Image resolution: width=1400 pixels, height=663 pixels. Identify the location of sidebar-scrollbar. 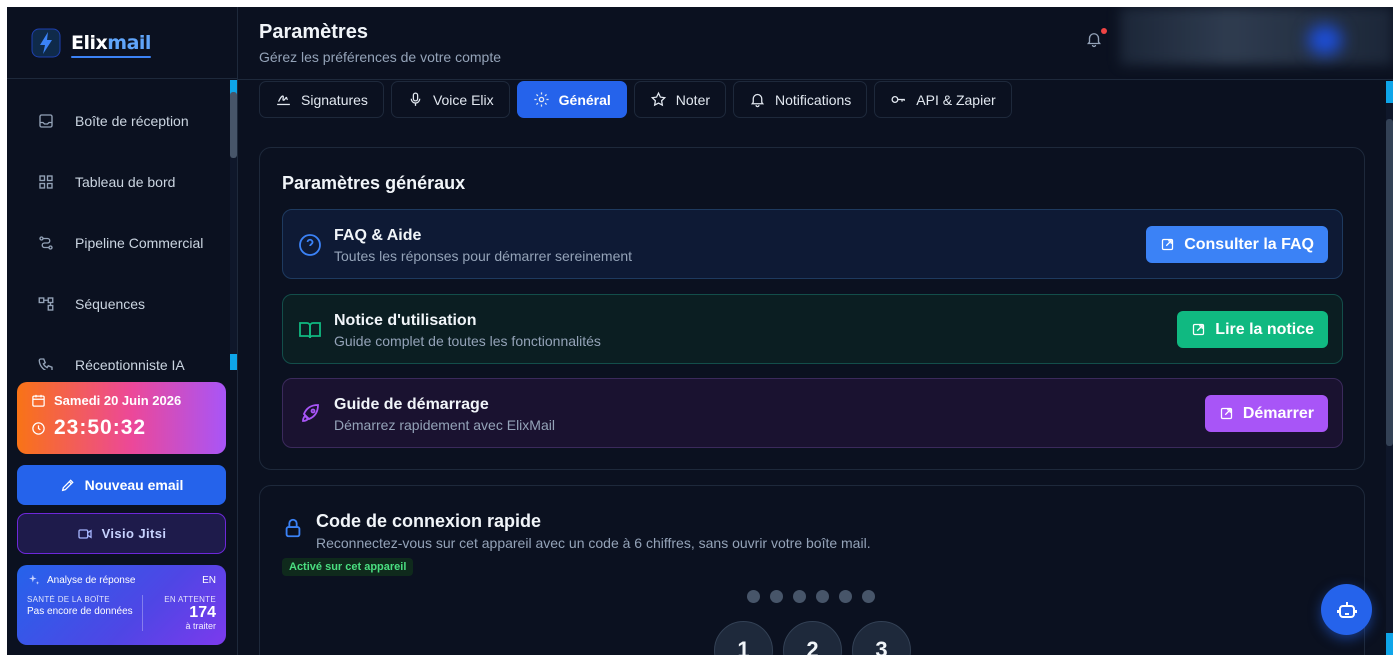
(233, 225).